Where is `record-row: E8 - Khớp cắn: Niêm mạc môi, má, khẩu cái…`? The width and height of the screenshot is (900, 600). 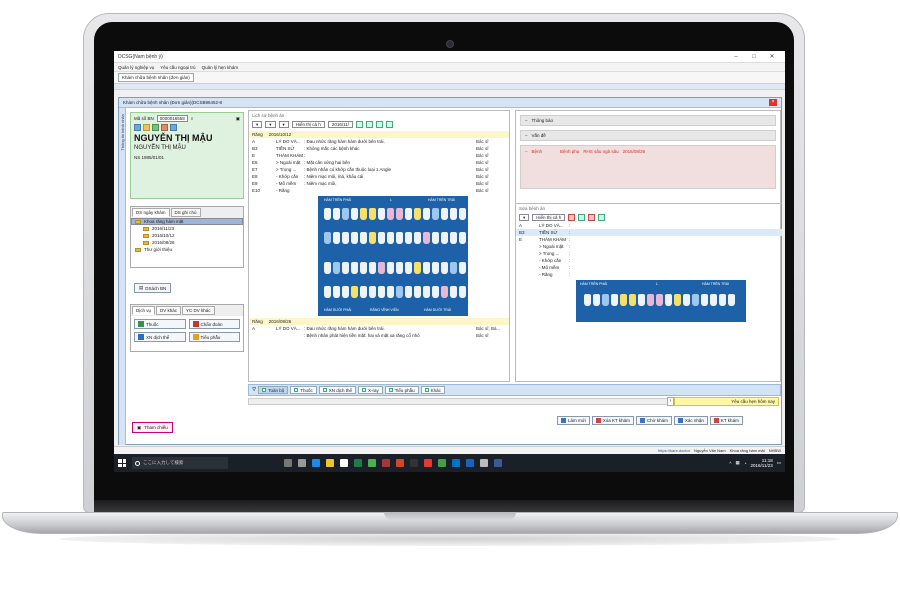
record-row: E8 - Khớp cắn: Niêm mạc môi, má, khẩu cái… is located at coordinates (379, 176).